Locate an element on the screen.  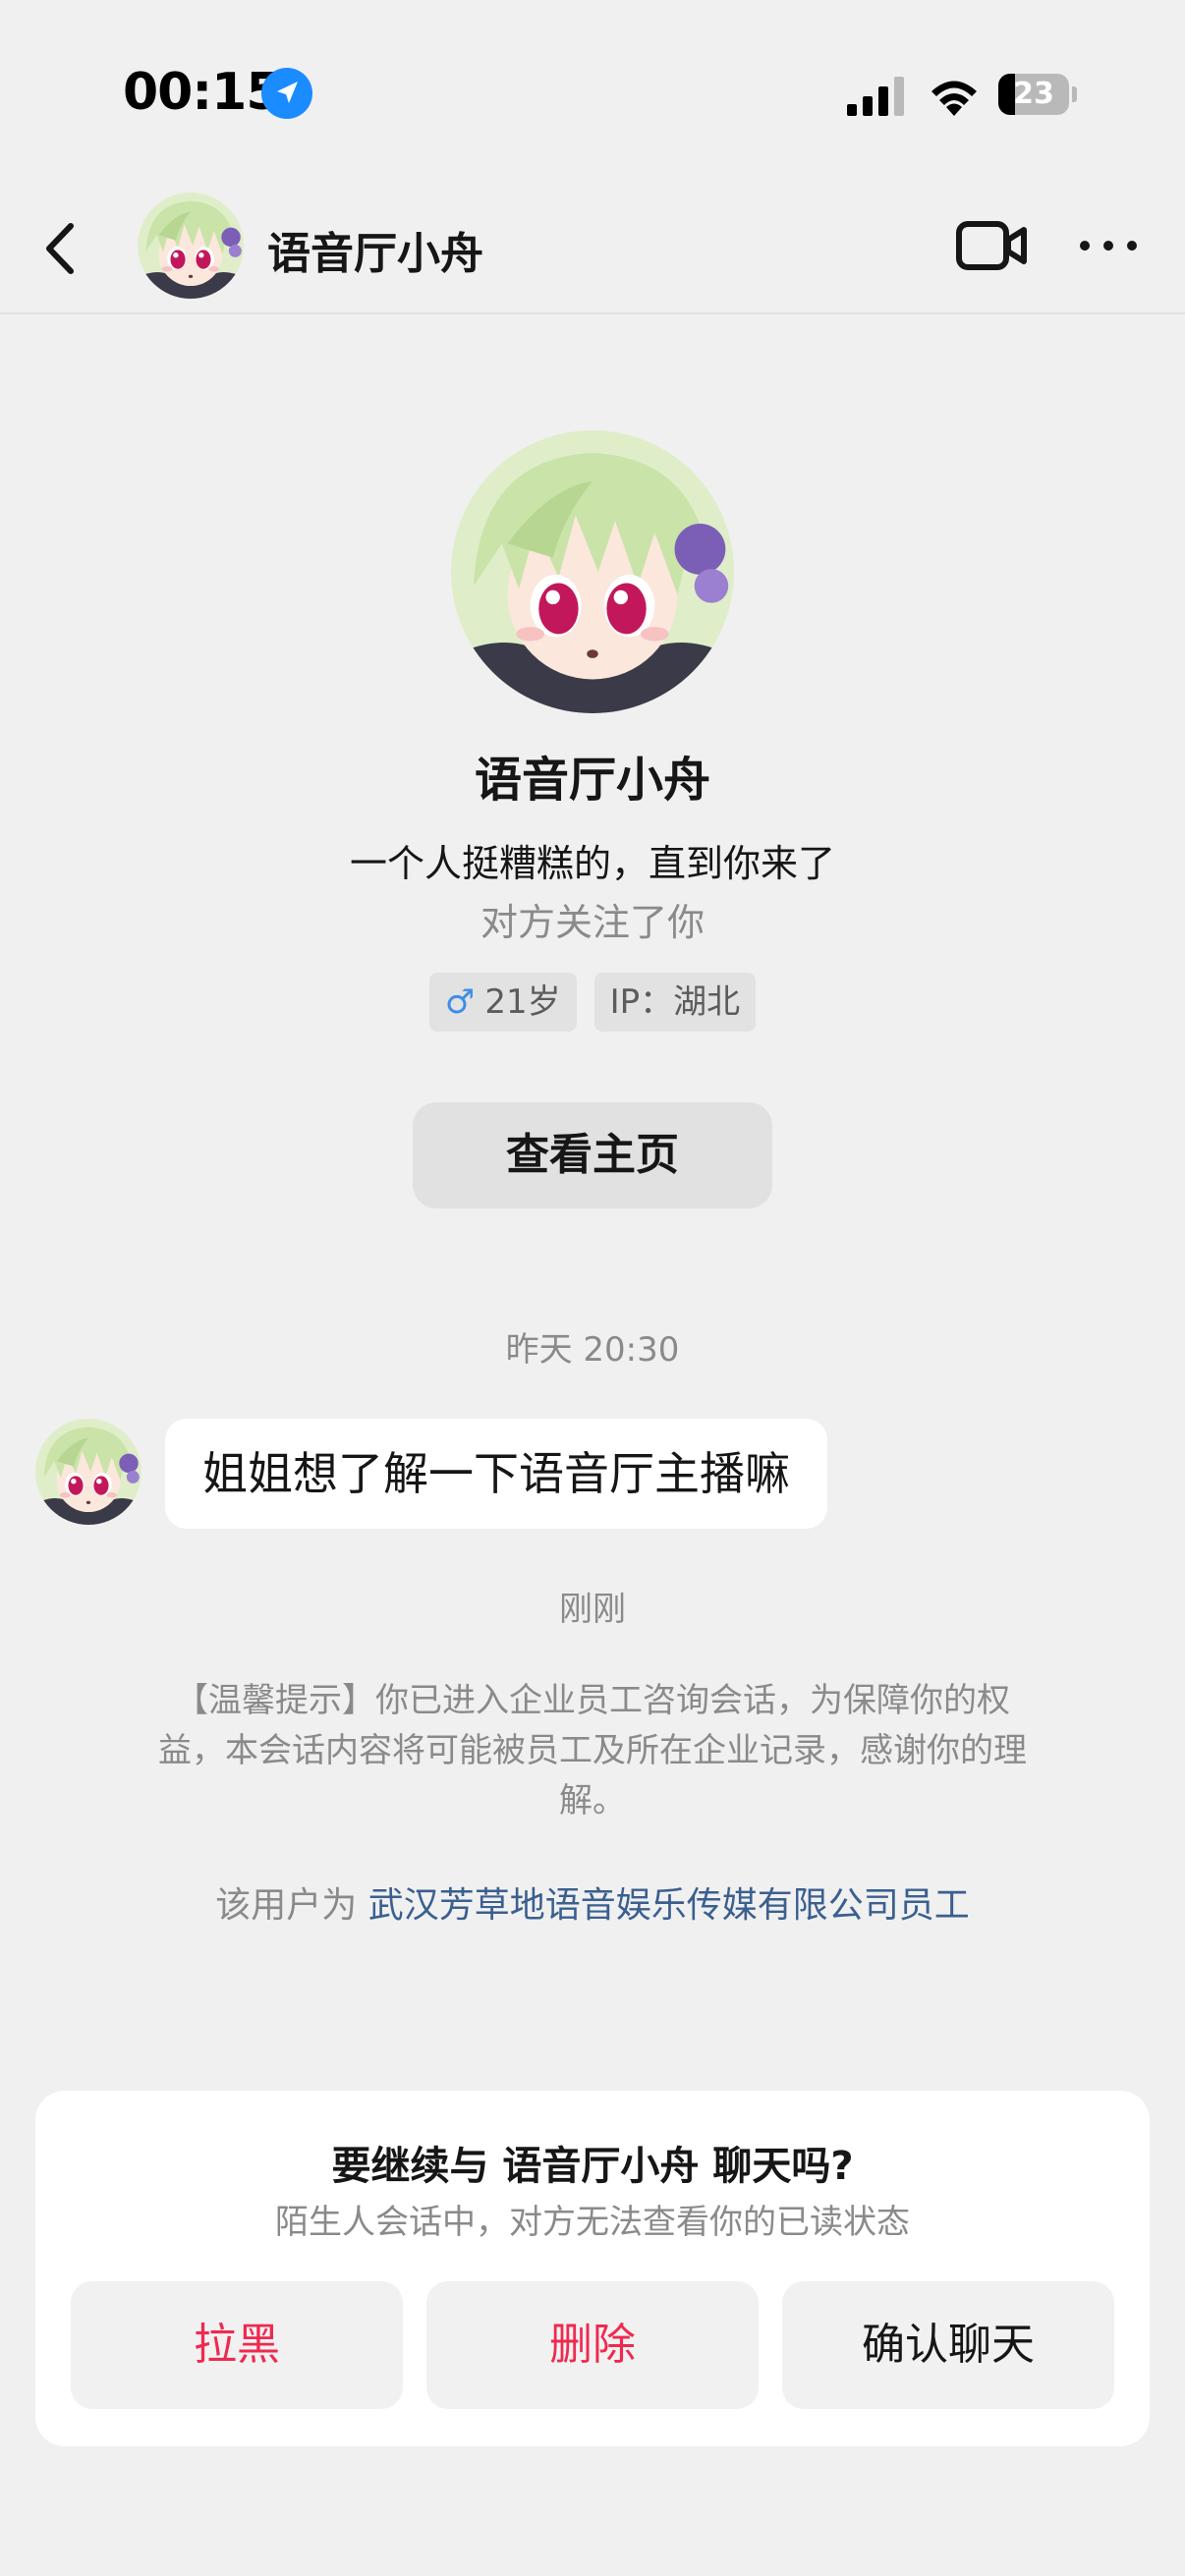
employee-prefix: 该用户为 is located at coordinates (287, 1905).